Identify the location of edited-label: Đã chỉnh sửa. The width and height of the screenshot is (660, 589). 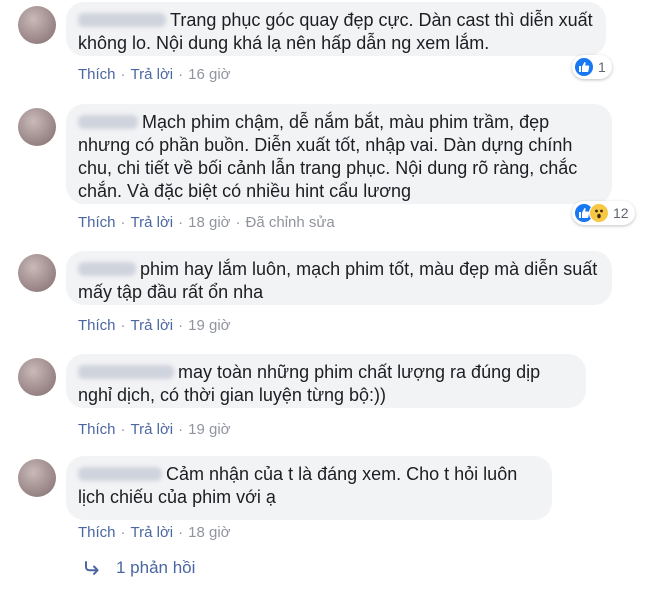
(290, 222).